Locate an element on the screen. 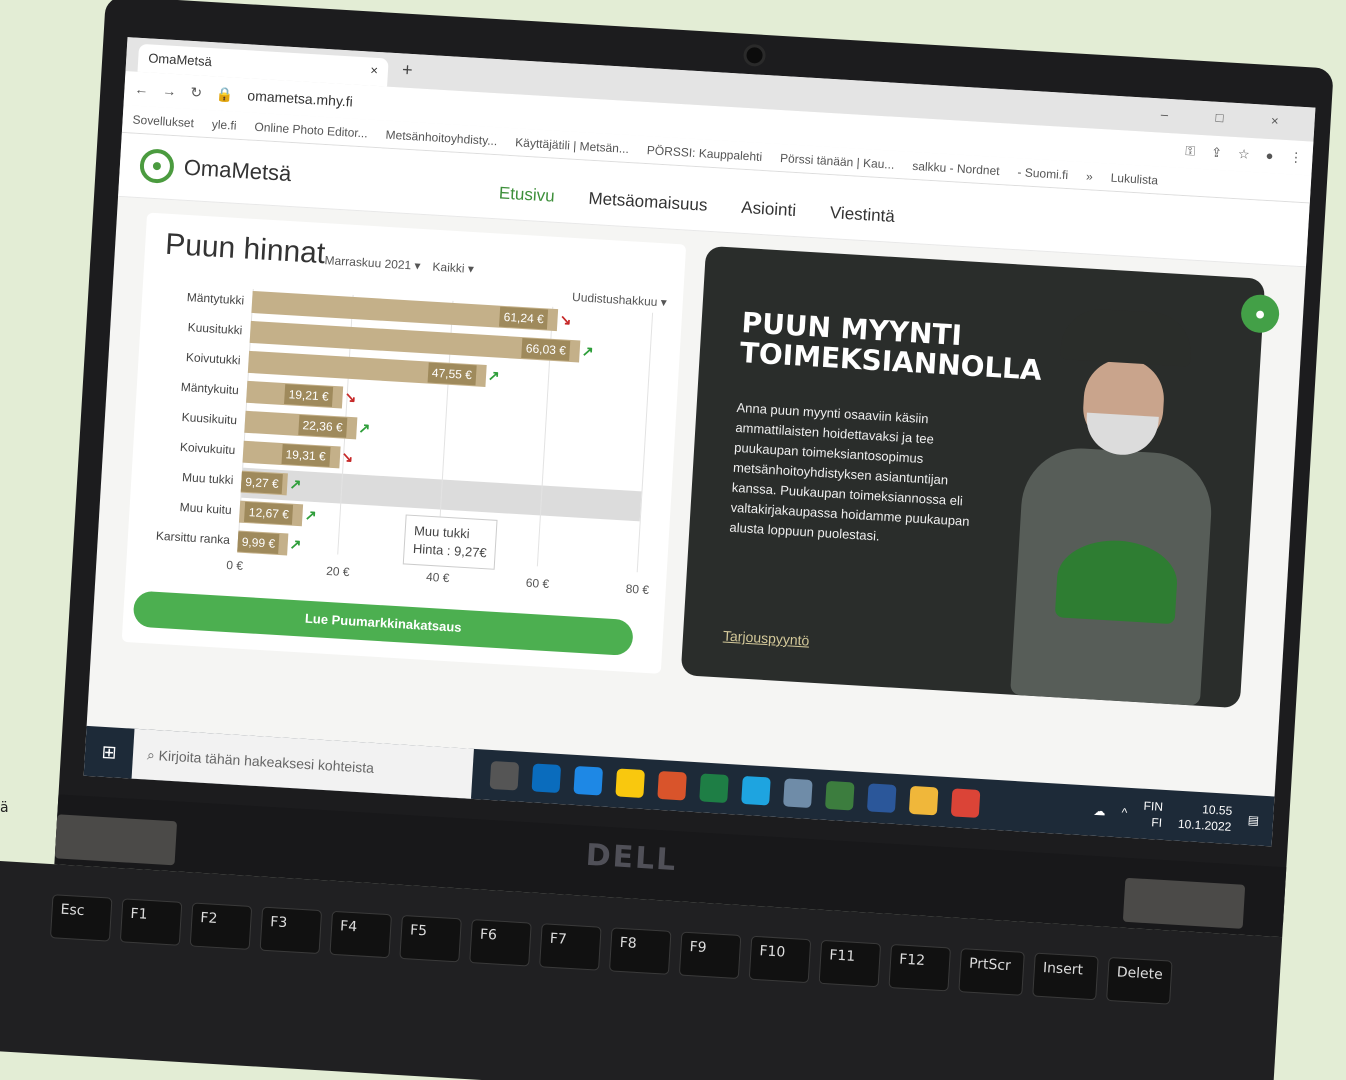  bookmark-apps: Sovellukset is located at coordinates (163, 121).